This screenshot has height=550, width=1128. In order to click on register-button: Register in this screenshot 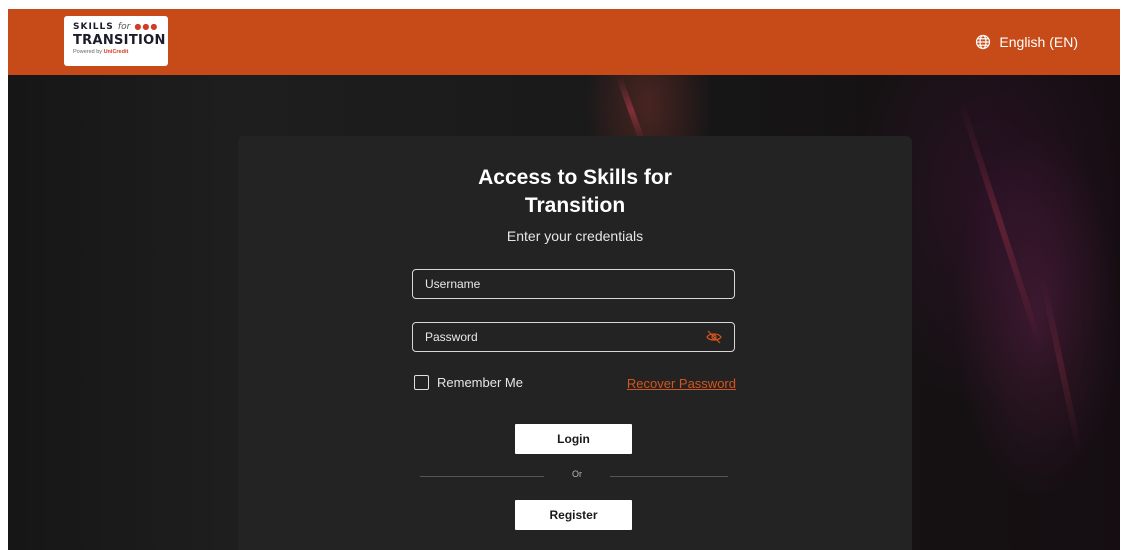, I will do `click(573, 515)`.